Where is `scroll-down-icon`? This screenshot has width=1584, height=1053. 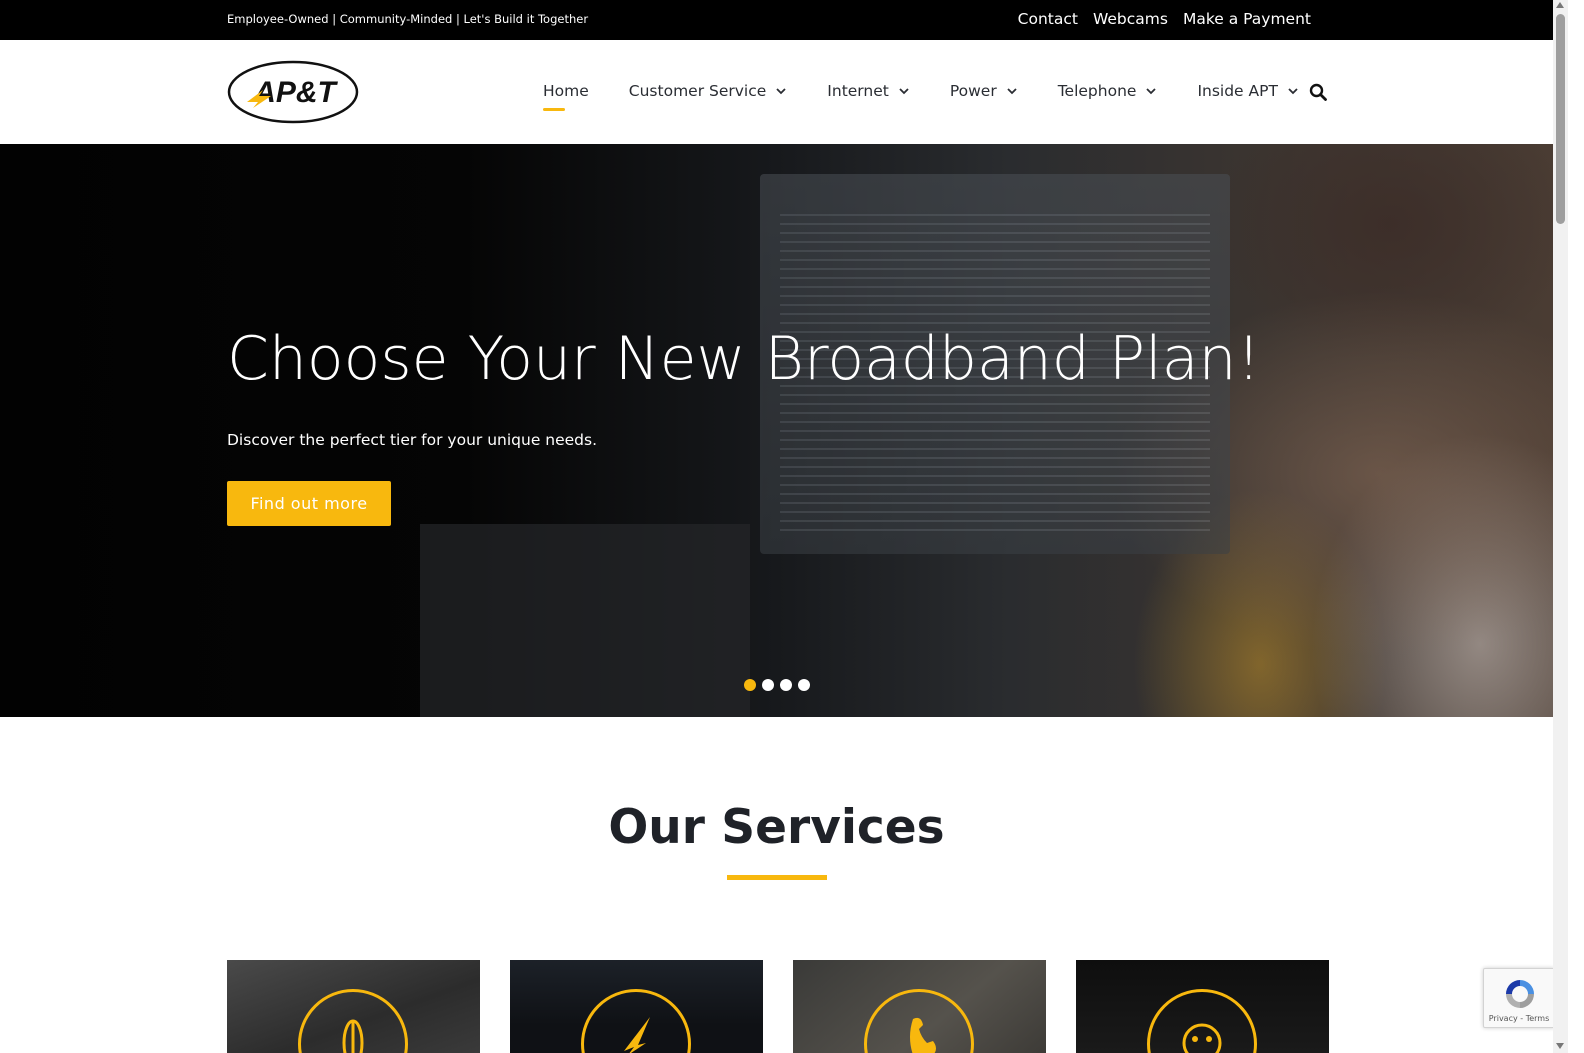 scroll-down-icon is located at coordinates (1560, 1046).